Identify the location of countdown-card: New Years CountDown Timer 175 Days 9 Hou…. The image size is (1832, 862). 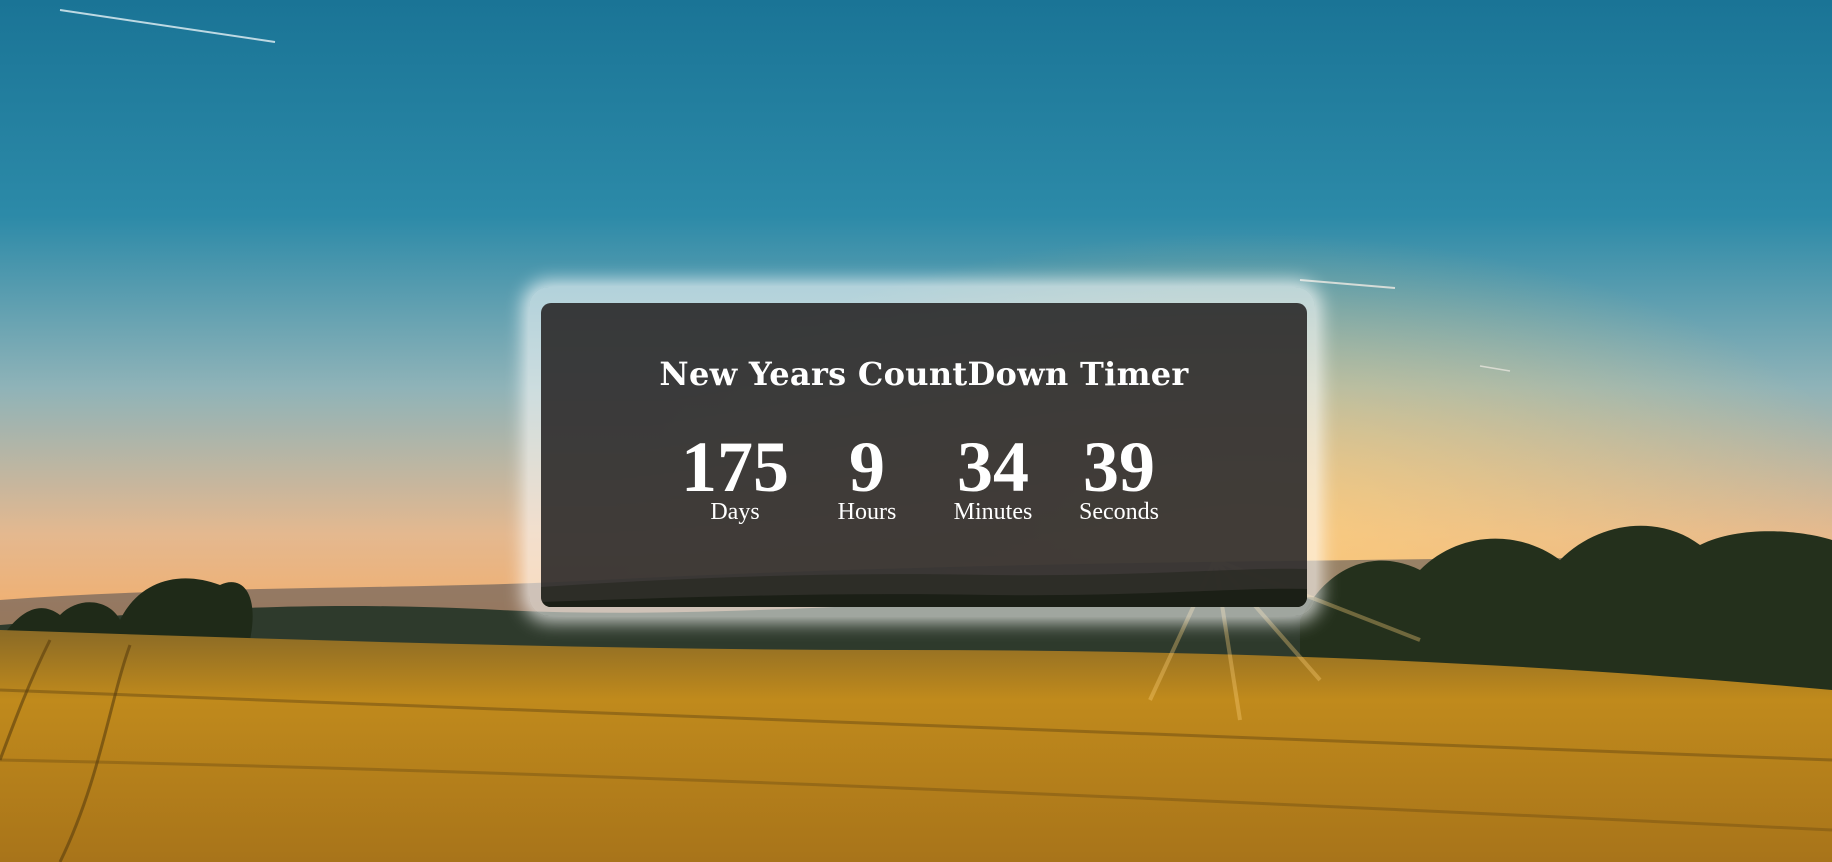
(924, 455).